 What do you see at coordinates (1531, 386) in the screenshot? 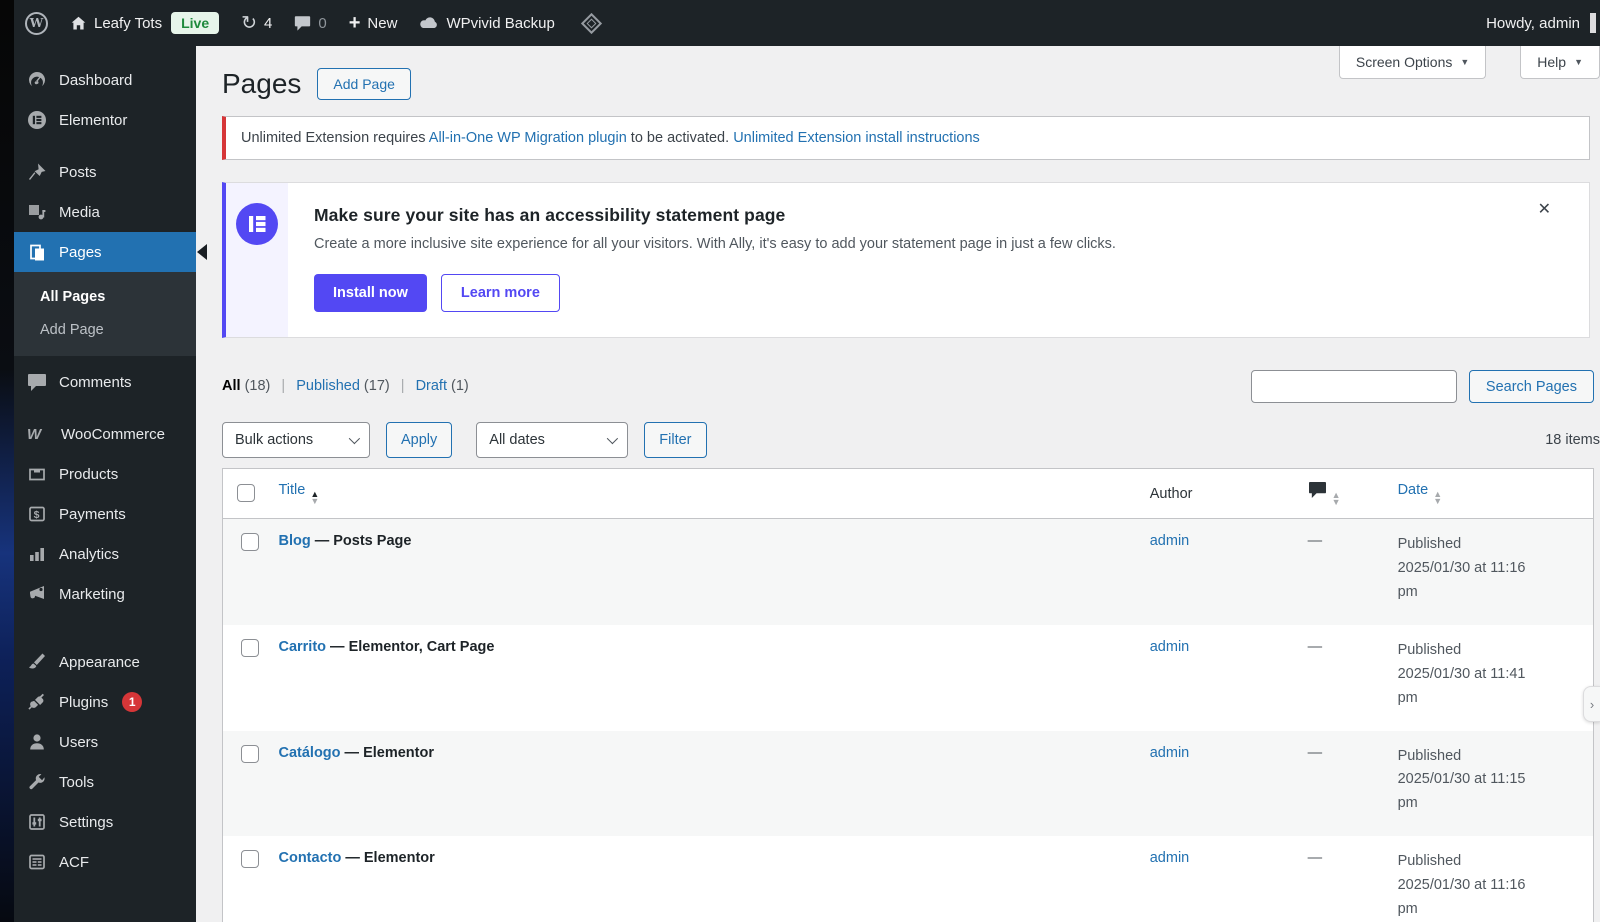
I see `search-pages-button: Search Pages` at bounding box center [1531, 386].